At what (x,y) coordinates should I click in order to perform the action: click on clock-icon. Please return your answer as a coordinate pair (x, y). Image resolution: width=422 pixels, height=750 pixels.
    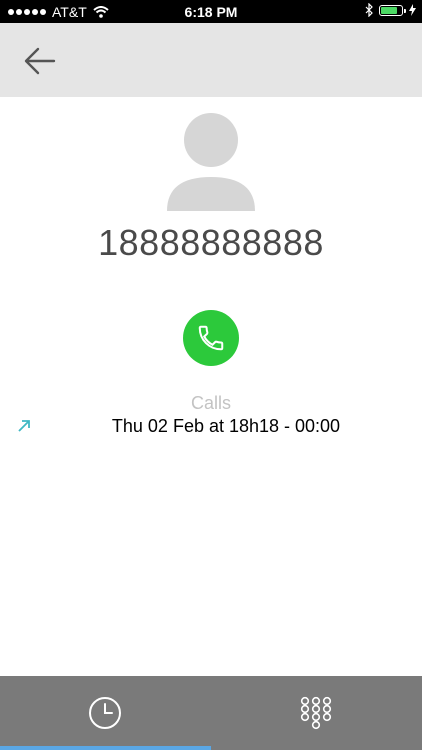
    Looking at the image, I should click on (105, 713).